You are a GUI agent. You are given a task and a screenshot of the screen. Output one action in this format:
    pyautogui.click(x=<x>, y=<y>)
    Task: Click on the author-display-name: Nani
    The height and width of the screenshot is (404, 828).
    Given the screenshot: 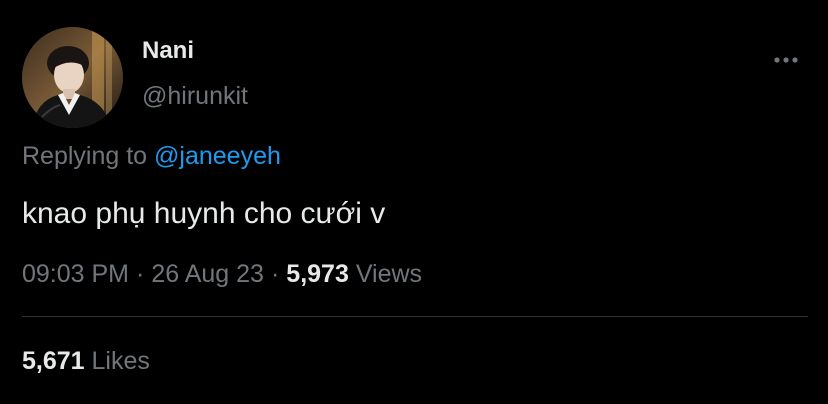 What is the action you would take?
    pyautogui.click(x=168, y=51)
    